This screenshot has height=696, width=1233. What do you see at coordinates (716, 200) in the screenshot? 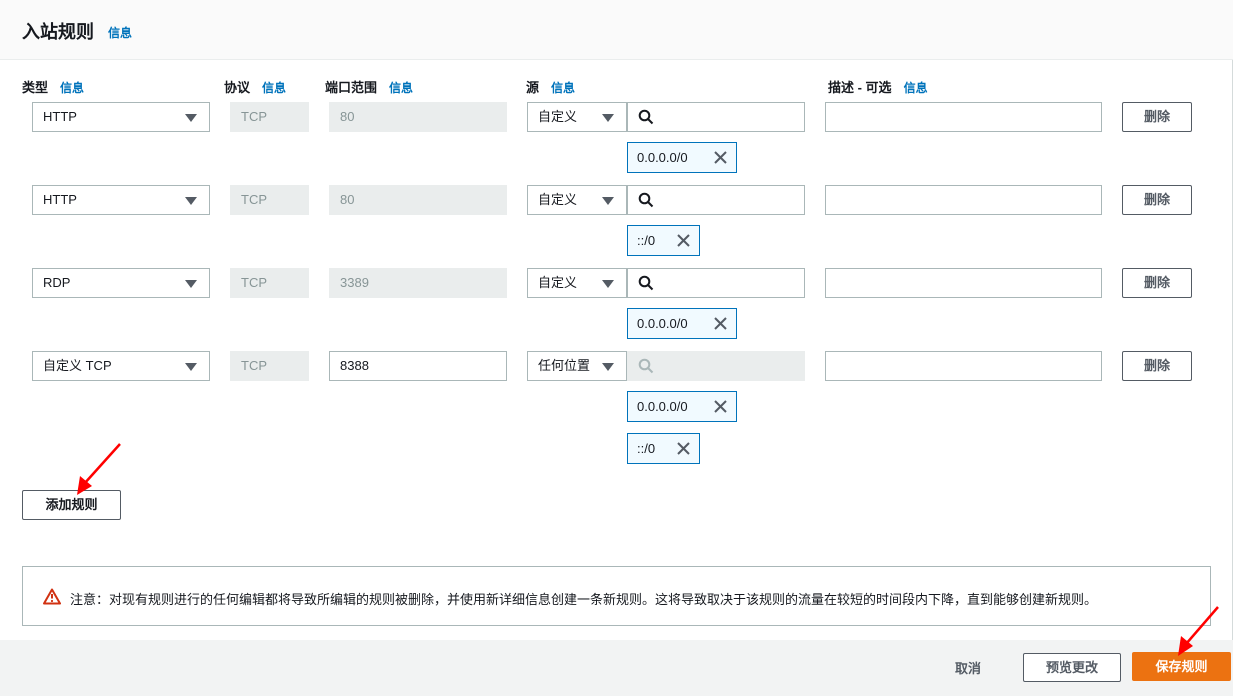
I see `rule-2-cidr-search-input` at bounding box center [716, 200].